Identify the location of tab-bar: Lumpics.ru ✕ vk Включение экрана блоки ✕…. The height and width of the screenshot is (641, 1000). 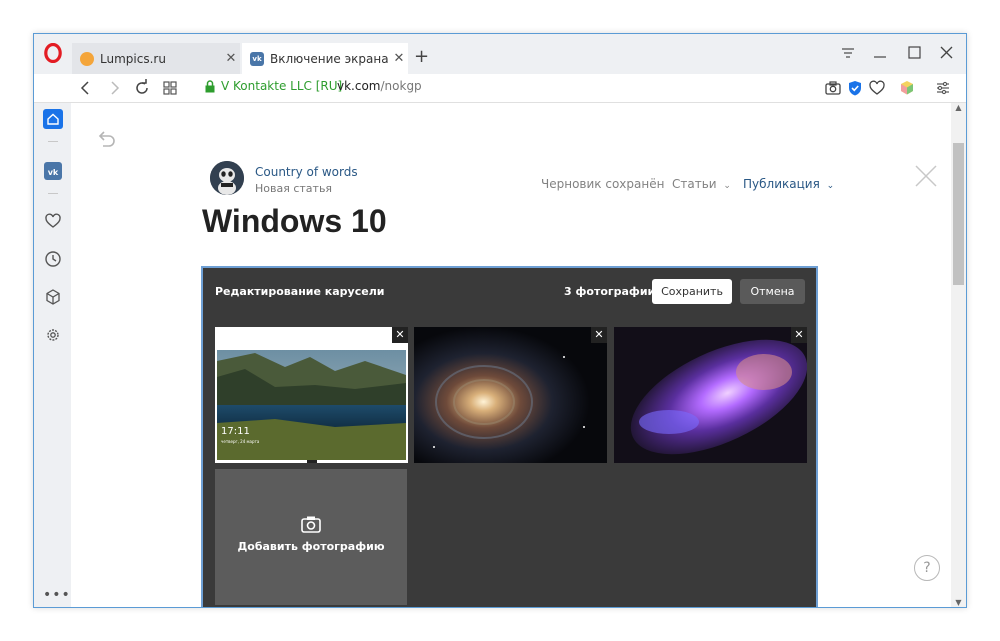
(500, 54).